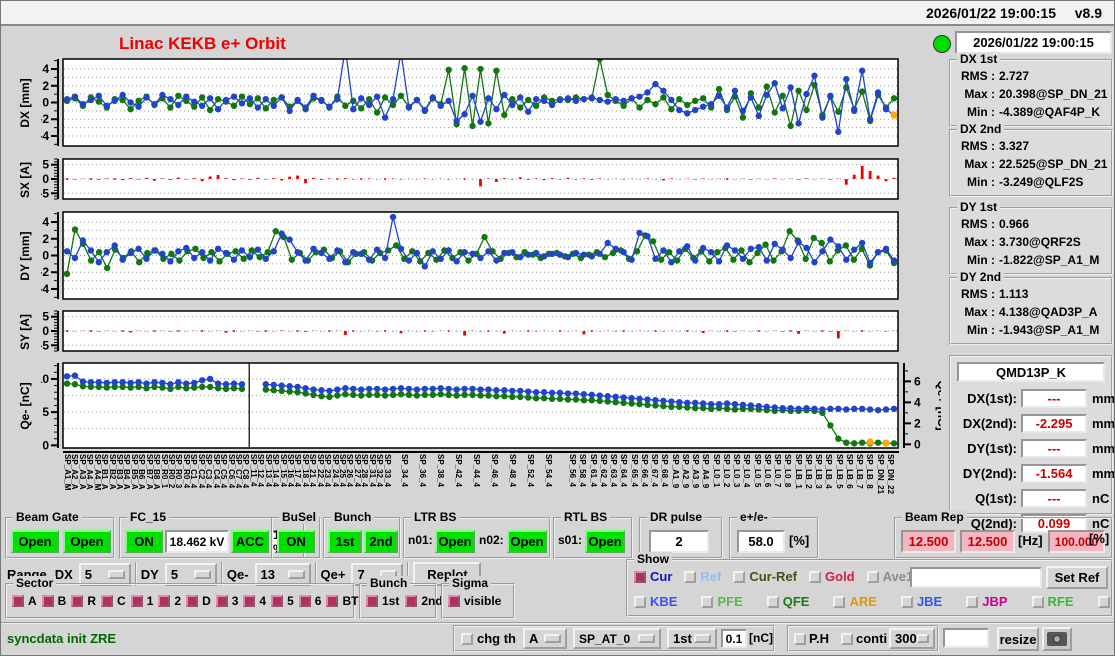 The width and height of the screenshot is (1115, 656). Describe the element at coordinates (527, 541) in the screenshot. I see `ltr-n02-button: Open` at that location.